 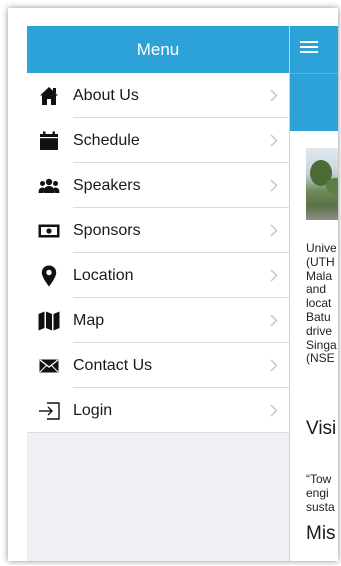 What do you see at coordinates (103, 275) in the screenshot?
I see `menu-item-label: Location` at bounding box center [103, 275].